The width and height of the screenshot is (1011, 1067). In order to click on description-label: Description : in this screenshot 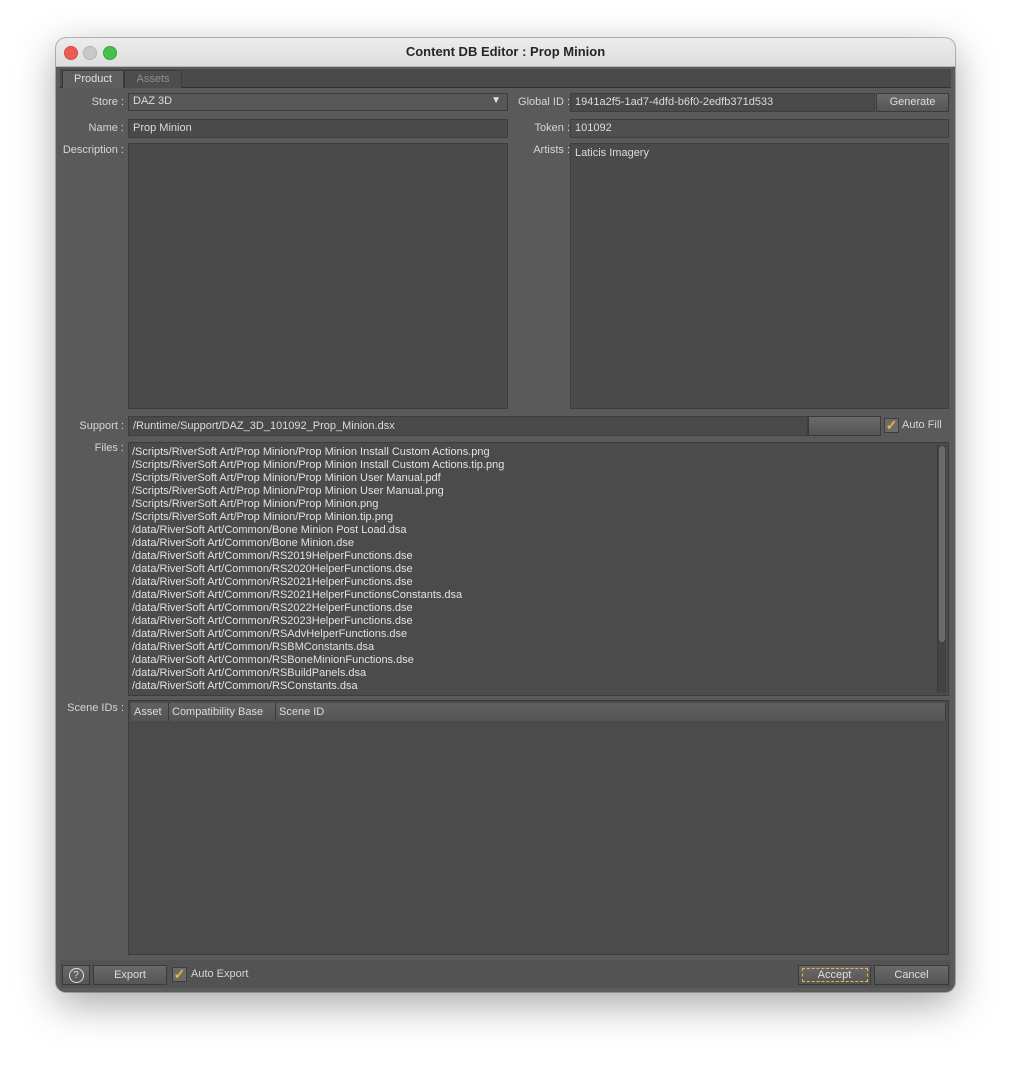, I will do `click(93, 150)`.